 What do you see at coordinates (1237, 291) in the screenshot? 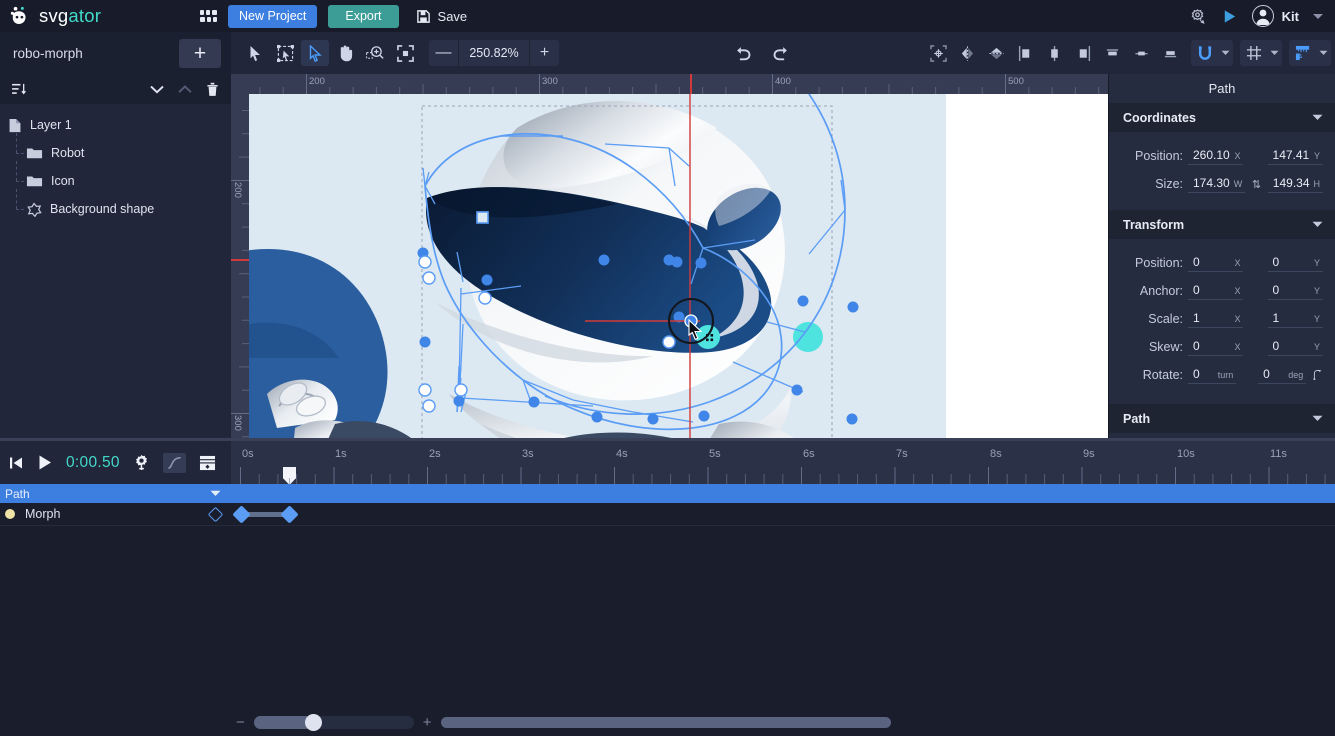
I see `unit: X` at bounding box center [1237, 291].